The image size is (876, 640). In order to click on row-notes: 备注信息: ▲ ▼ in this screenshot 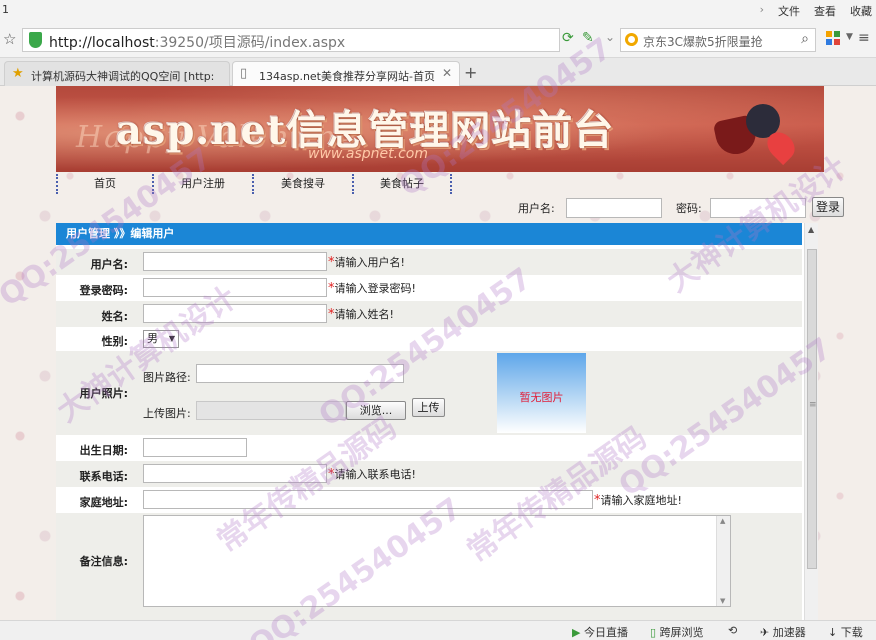, I will do `click(429, 566)`.